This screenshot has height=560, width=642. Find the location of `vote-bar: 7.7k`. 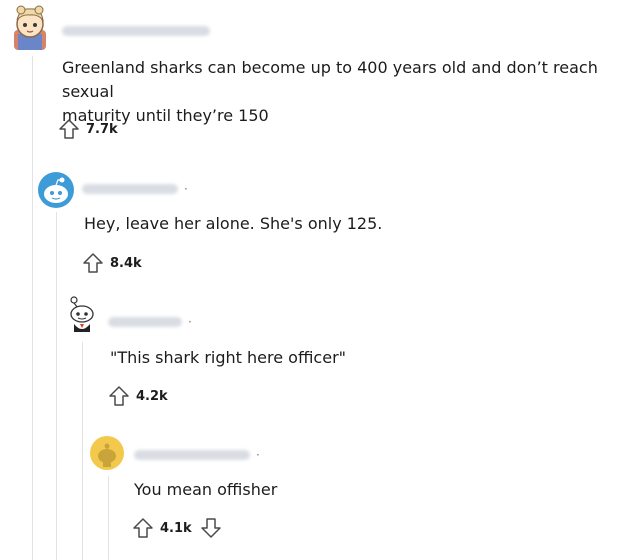

vote-bar: 7.7k is located at coordinates (88, 129).